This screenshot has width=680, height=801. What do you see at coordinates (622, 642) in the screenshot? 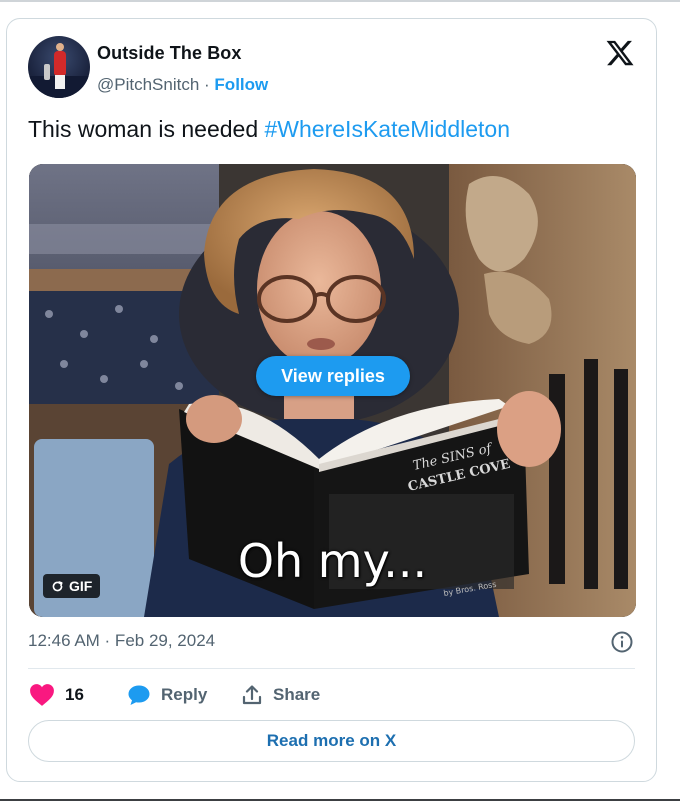
I see `info-icon` at bounding box center [622, 642].